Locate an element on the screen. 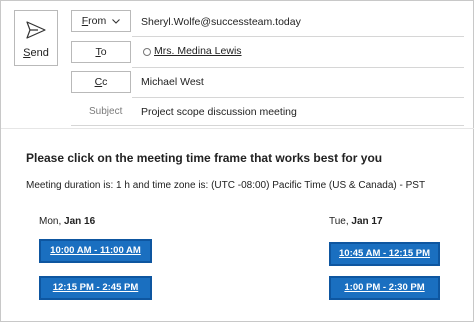 The width and height of the screenshot is (474, 322). send-button: Send is located at coordinates (36, 38).